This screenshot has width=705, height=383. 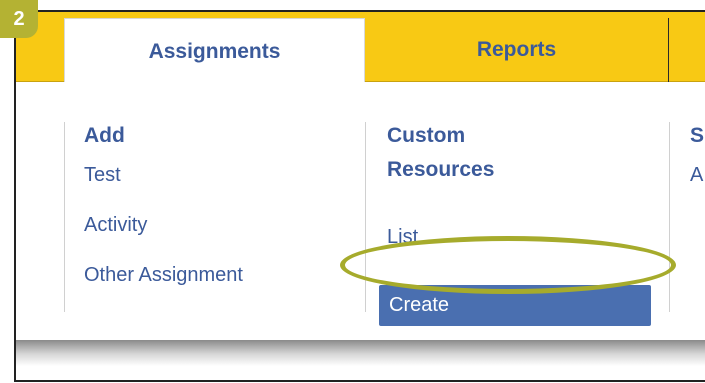 What do you see at coordinates (102, 175) in the screenshot?
I see `menu-item-test: Test` at bounding box center [102, 175].